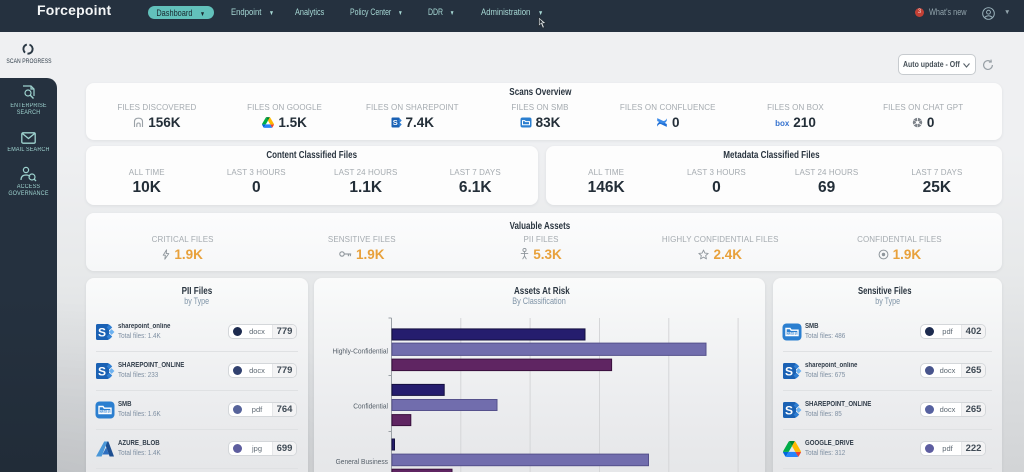 Image resolution: width=1024 pixels, height=472 pixels. What do you see at coordinates (361, 351) in the screenshot?
I see `svg-text: Highly-Confidential` at bounding box center [361, 351].